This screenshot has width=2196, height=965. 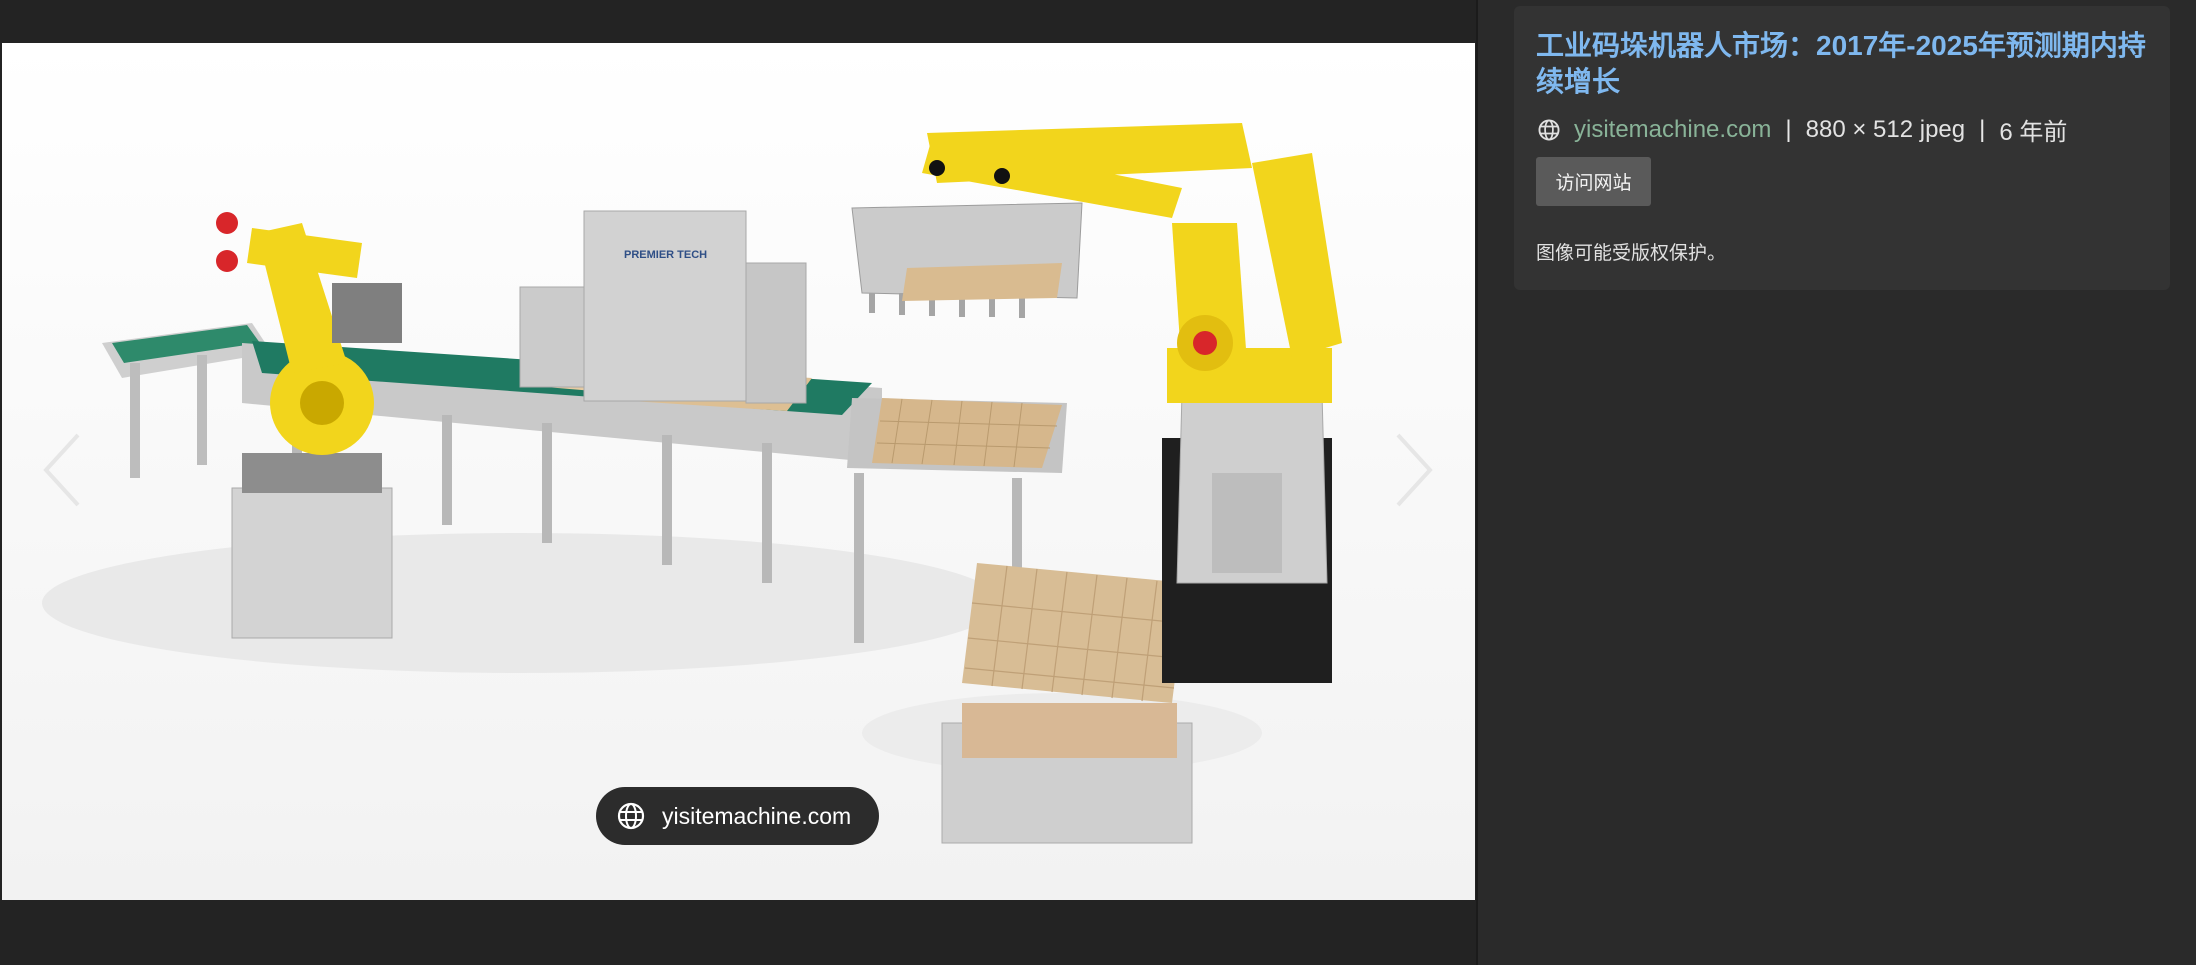 What do you see at coordinates (757, 815) in the screenshot?
I see `source-label: yisitemachine.com` at bounding box center [757, 815].